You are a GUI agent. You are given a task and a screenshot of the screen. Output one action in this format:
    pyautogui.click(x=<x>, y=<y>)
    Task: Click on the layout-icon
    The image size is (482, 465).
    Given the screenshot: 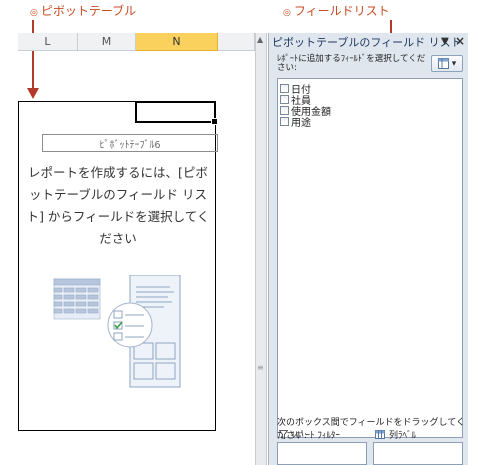 What is the action you would take?
    pyautogui.click(x=443, y=63)
    